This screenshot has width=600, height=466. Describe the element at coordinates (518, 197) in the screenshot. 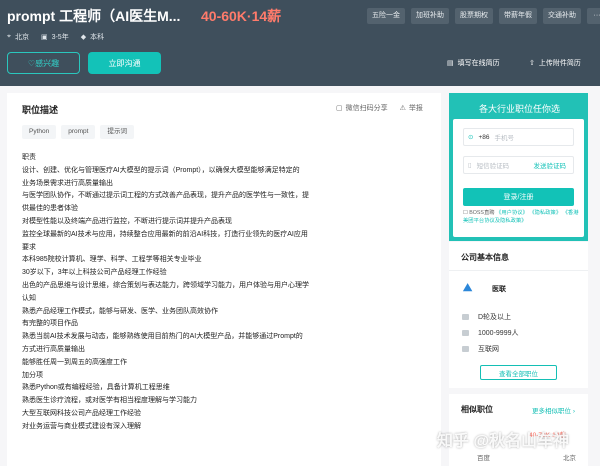

I see `login-register-button: 登录/注册` at that location.